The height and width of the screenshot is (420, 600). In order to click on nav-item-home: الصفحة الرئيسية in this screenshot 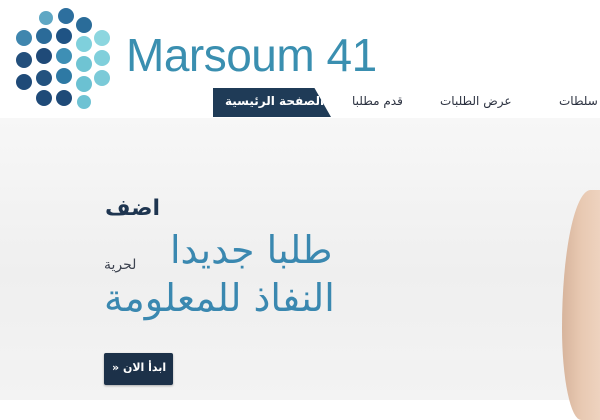, I will do `click(272, 102)`.